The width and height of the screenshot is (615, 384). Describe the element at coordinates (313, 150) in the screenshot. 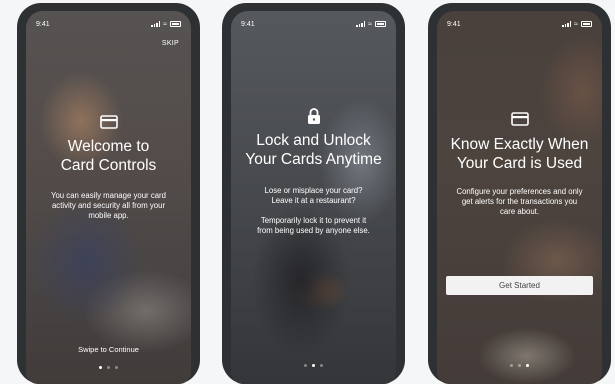

I see `page-title: Lock and Unlock Your Cards Anytime` at that location.